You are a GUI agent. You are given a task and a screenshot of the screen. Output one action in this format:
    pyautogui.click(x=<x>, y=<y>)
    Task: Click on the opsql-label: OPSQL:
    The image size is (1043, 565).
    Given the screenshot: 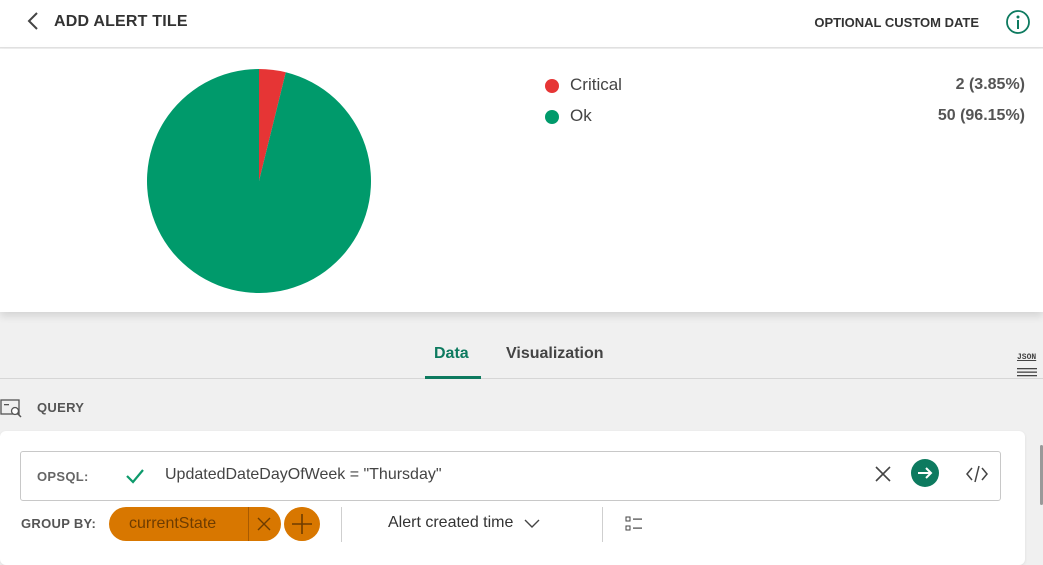 What is the action you would take?
    pyautogui.click(x=63, y=476)
    